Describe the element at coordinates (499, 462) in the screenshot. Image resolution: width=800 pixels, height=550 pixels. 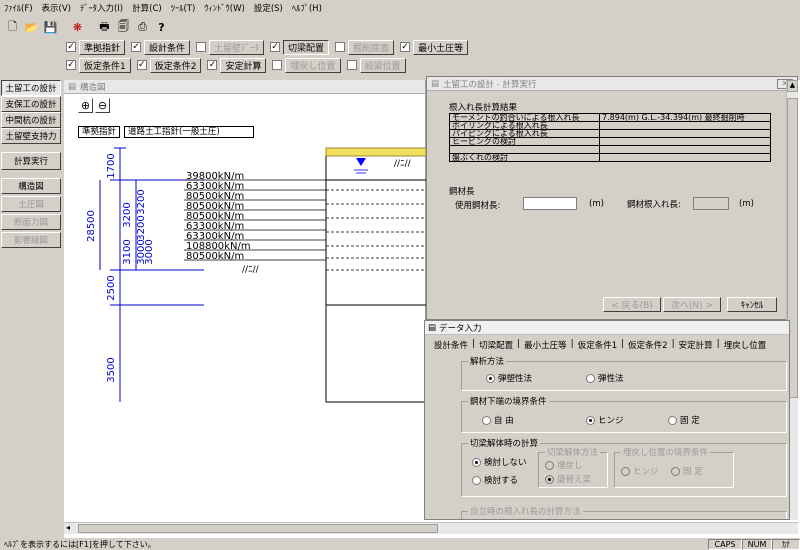
I see `radio-no-check: 検討しない` at that location.